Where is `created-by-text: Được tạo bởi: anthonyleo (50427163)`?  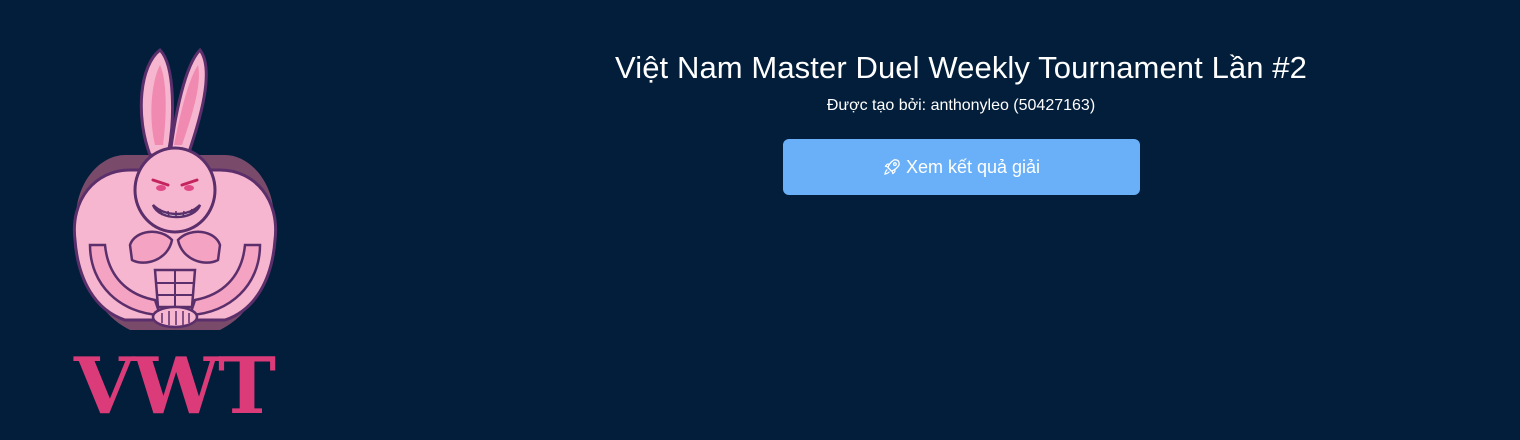 created-by-text: Được tạo bởi: anthonyleo (50427163) is located at coordinates (961, 105).